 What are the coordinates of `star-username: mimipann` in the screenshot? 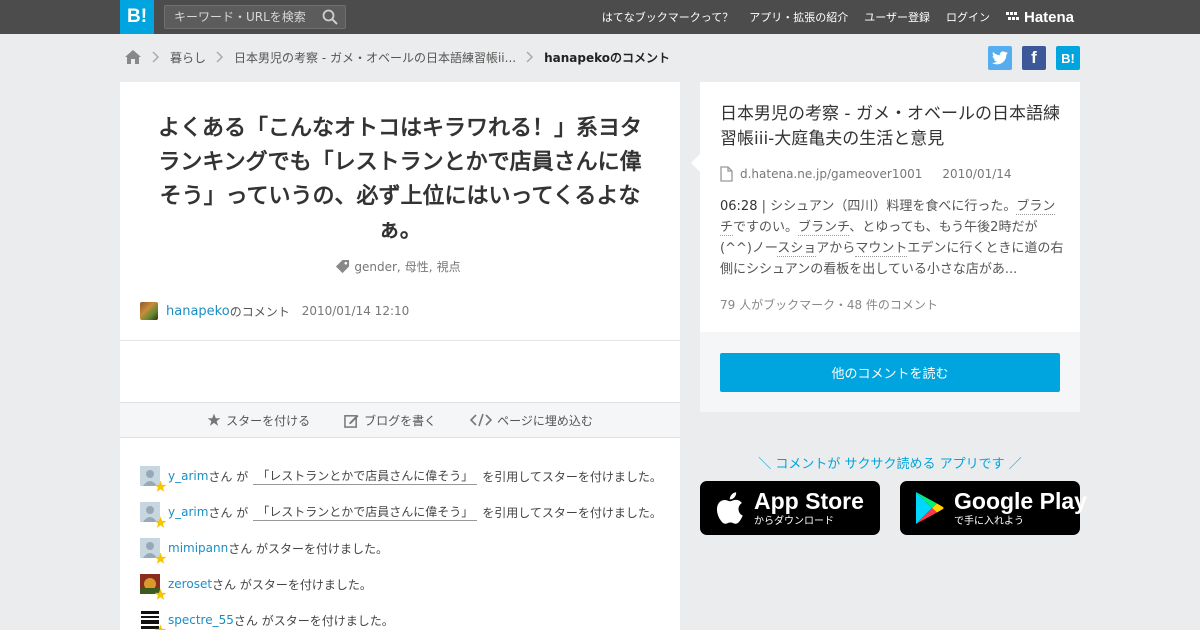 It's located at (198, 548).